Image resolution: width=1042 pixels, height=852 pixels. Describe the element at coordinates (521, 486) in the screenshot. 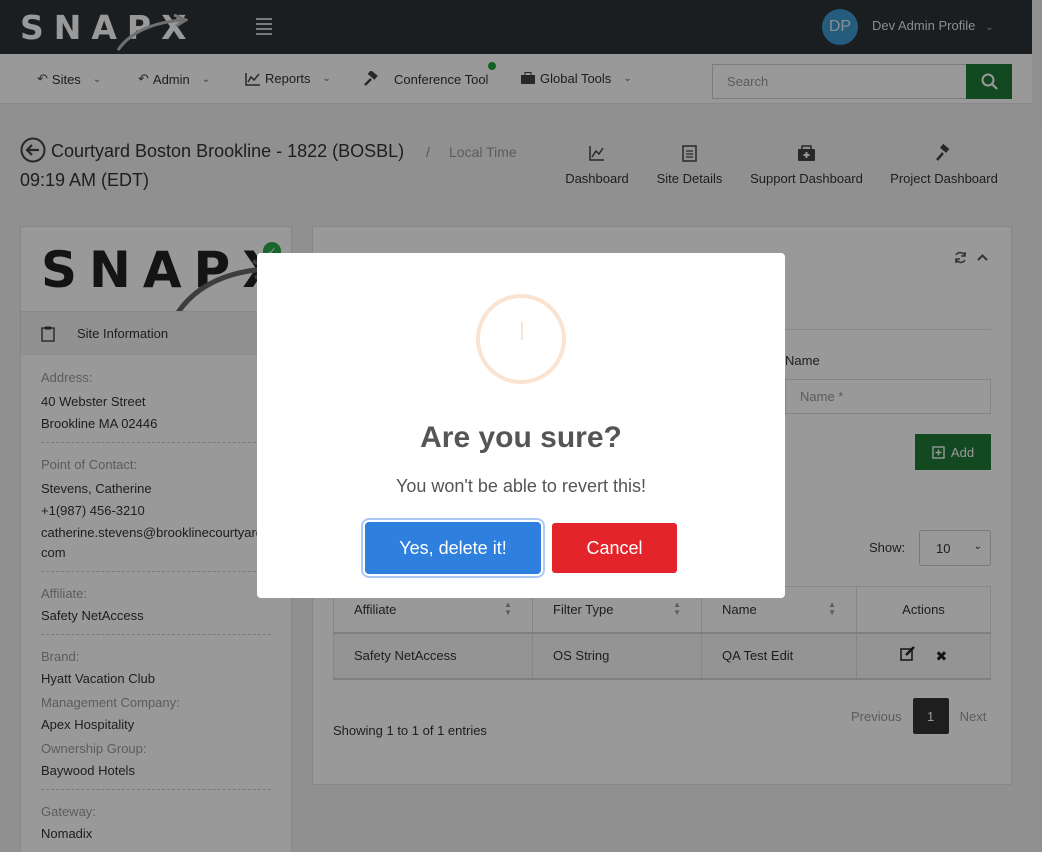

I see `dialog-message: You won't be able to revert this!` at that location.